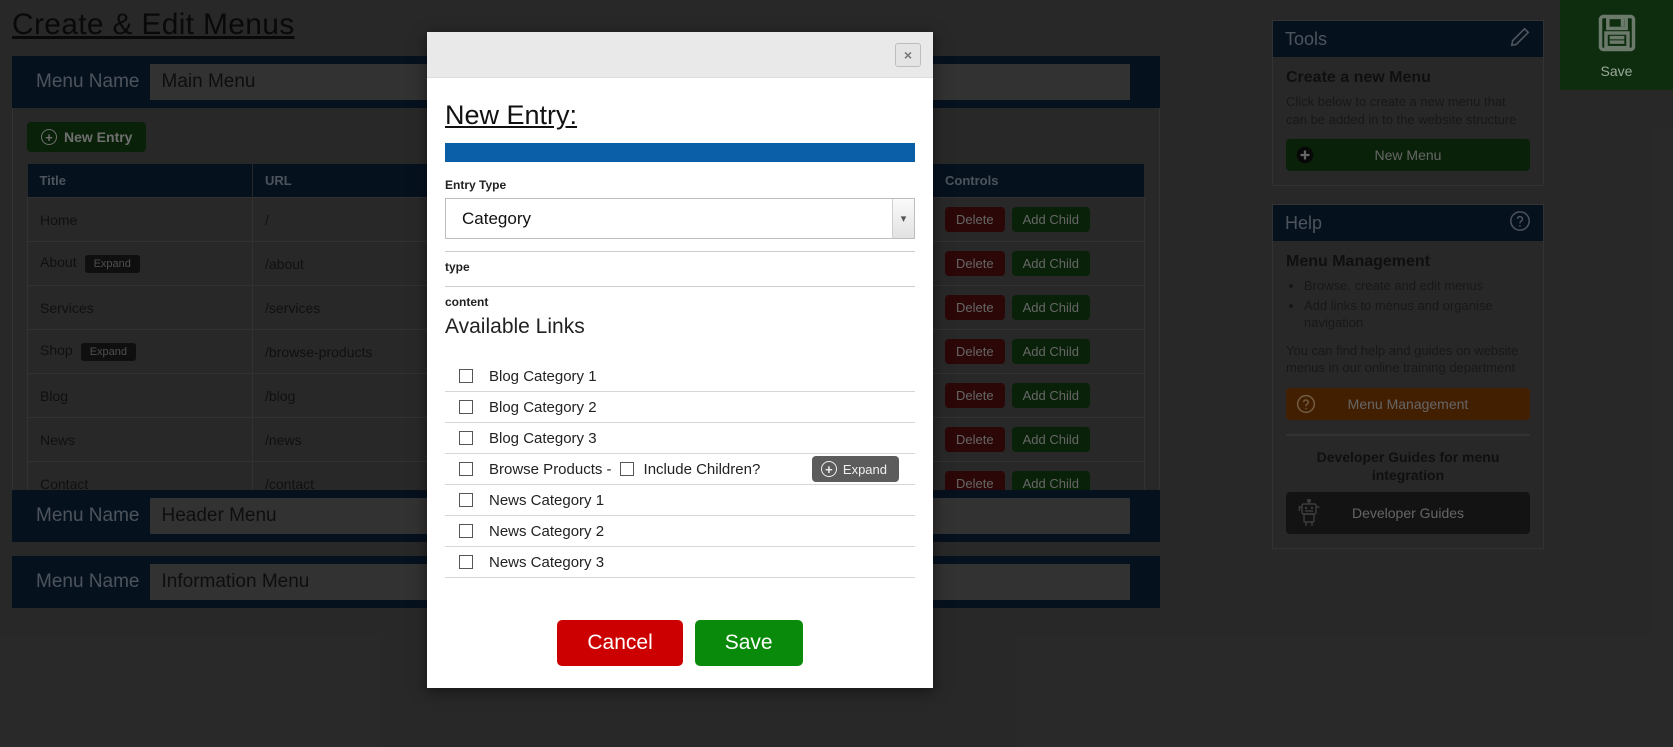 Image resolution: width=1673 pixels, height=747 pixels. I want to click on developer-guides-heading: Developer Guides for menu integration, so click(1408, 466).